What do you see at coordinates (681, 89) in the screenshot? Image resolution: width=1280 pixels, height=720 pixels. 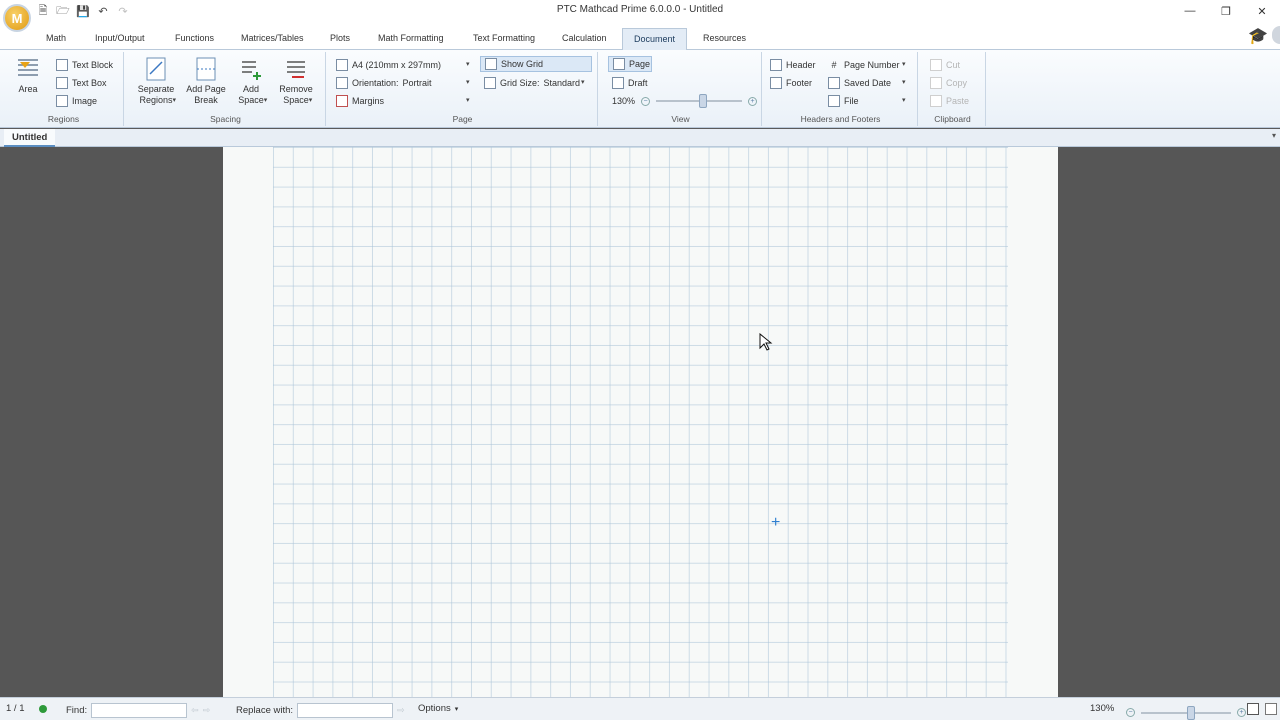 I see `group-view: Page Draft View` at bounding box center [681, 89].